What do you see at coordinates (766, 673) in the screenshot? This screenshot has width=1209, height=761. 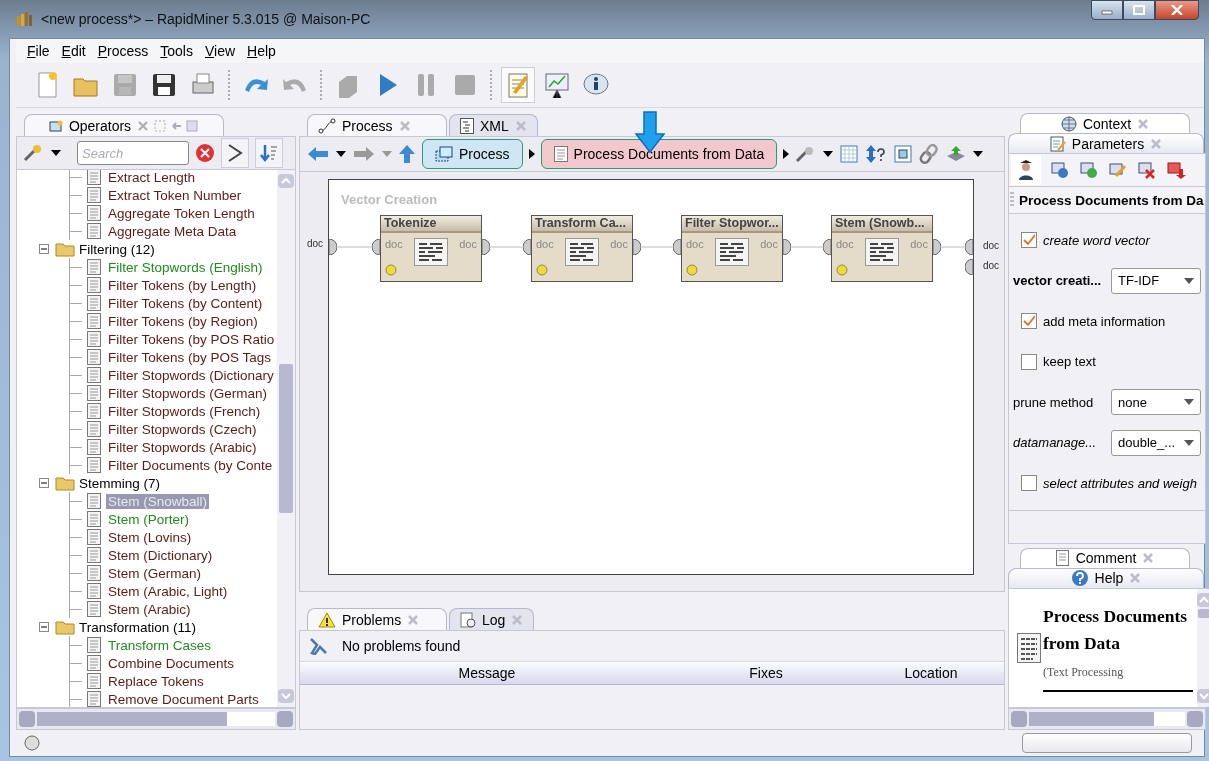 I see `column-header: Fixes` at bounding box center [766, 673].